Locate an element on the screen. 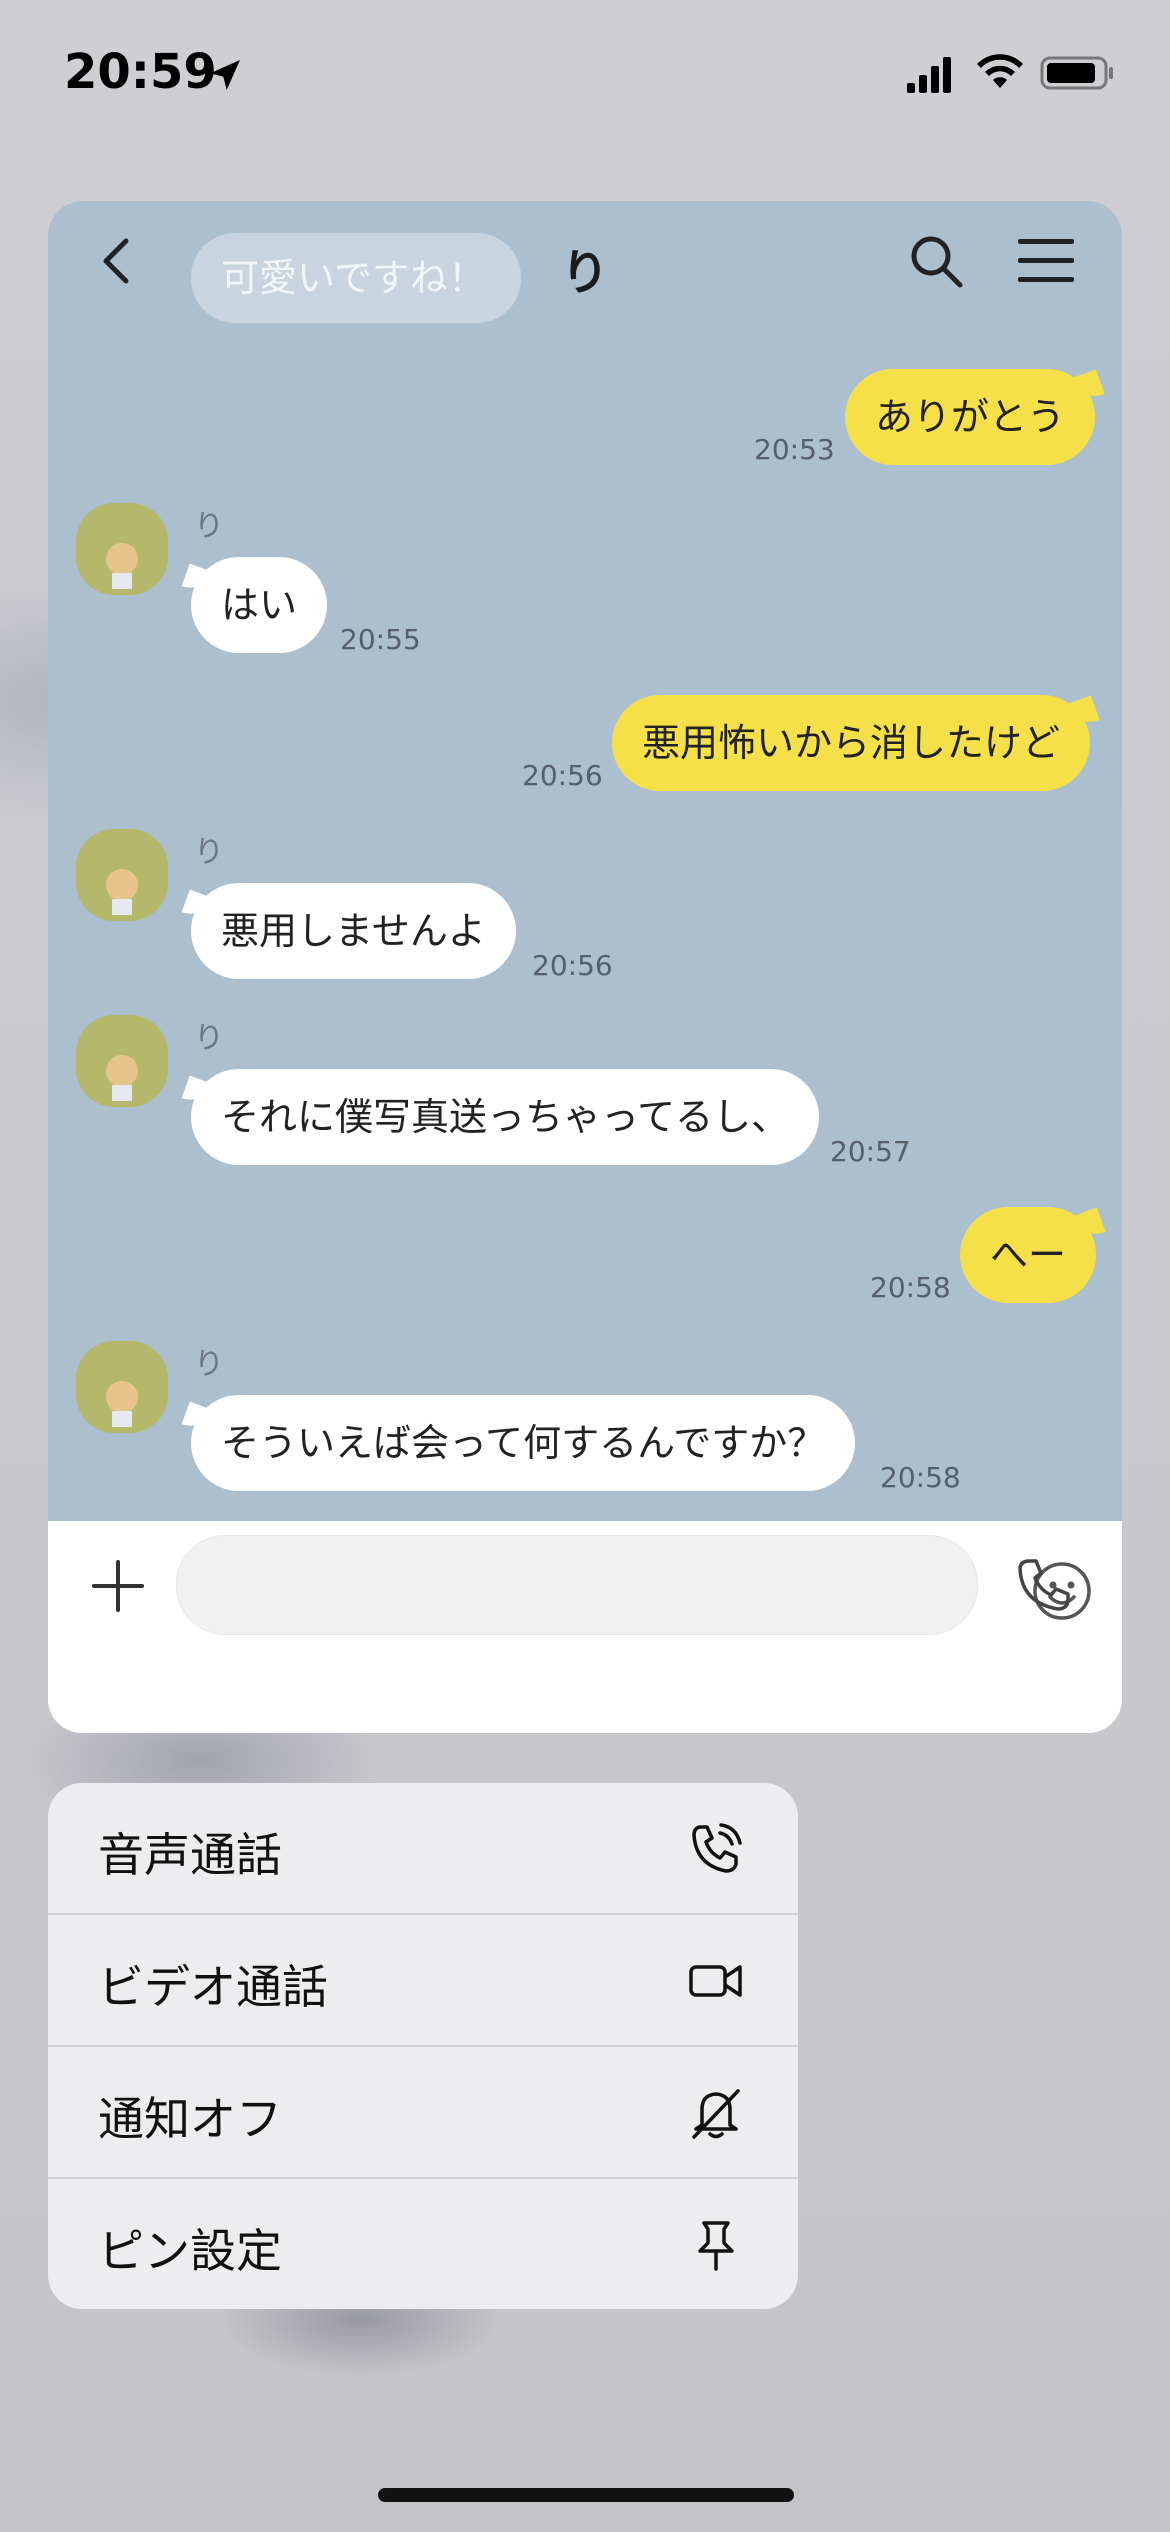 The image size is (1170, 2532). bell-off-icon is located at coordinates (716, 2114).